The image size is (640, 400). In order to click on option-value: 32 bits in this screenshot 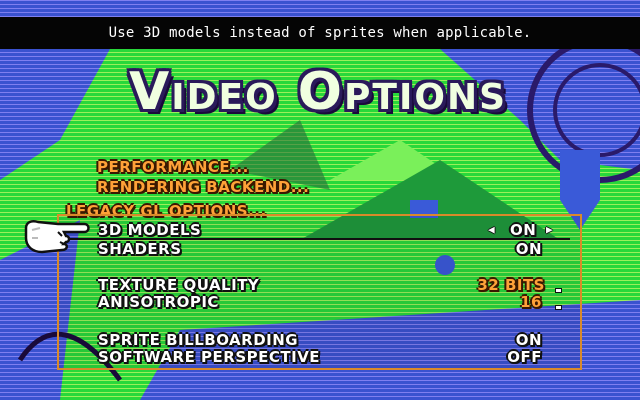, I will do `click(511, 285)`.